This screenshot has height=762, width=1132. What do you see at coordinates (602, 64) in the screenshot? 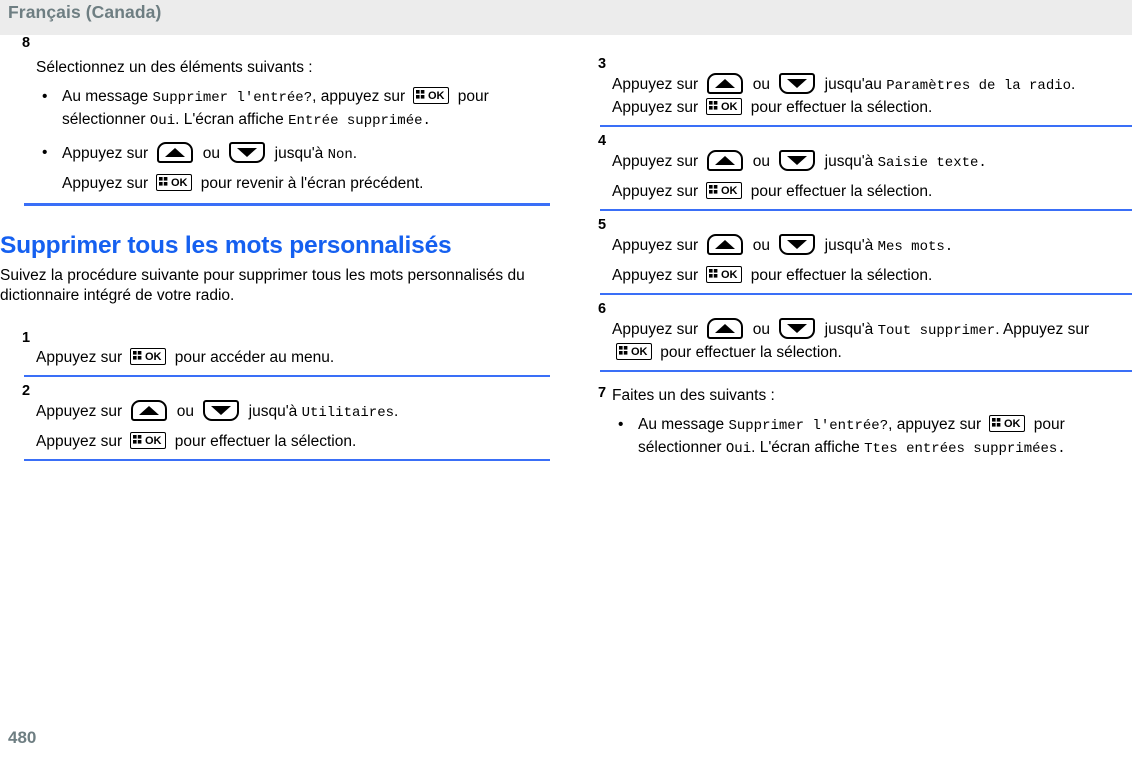
I see `step-number: 3` at bounding box center [602, 64].